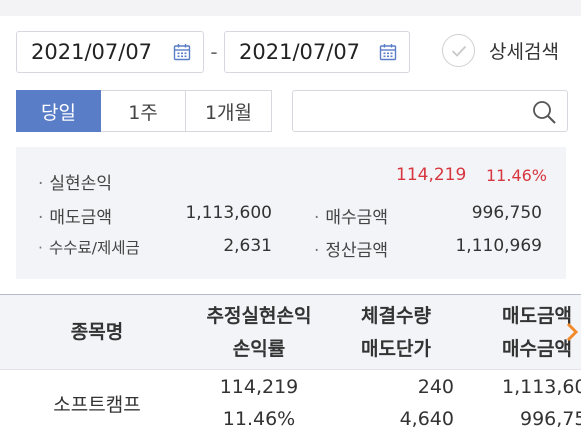 The image size is (581, 444). I want to click on header-sell-amount: 매도금액, so click(537, 316).